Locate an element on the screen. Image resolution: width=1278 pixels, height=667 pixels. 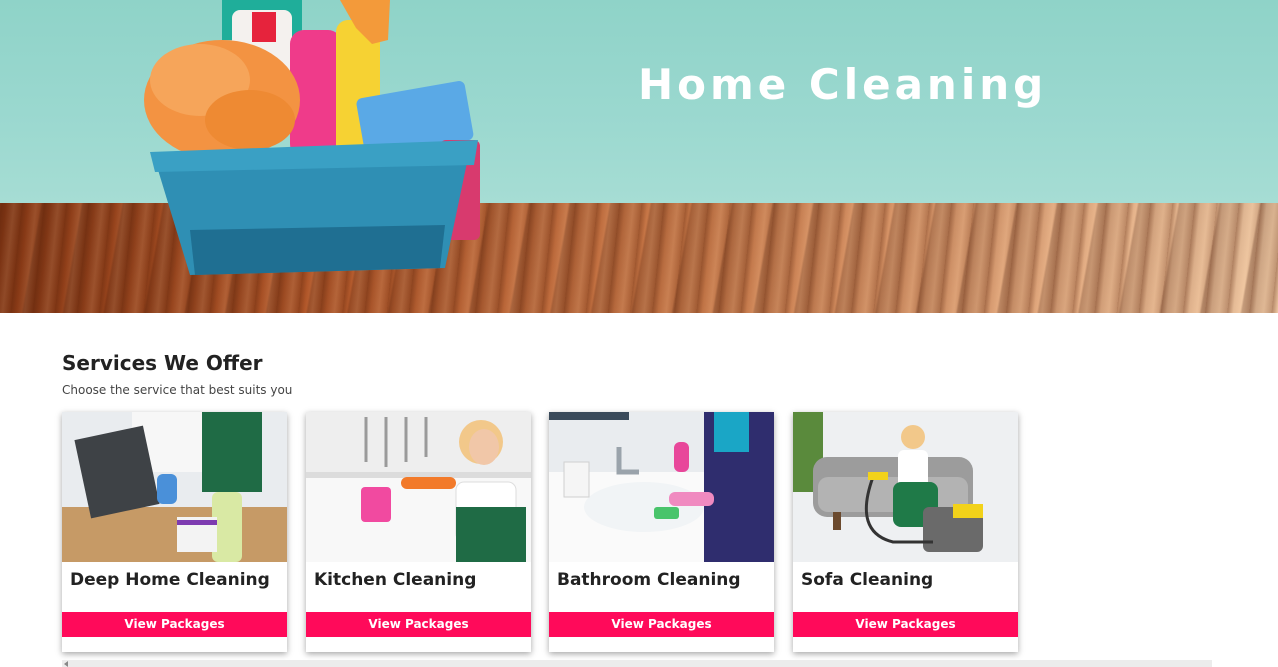
card-title: Kitchen Cleaning is located at coordinates (395, 580).